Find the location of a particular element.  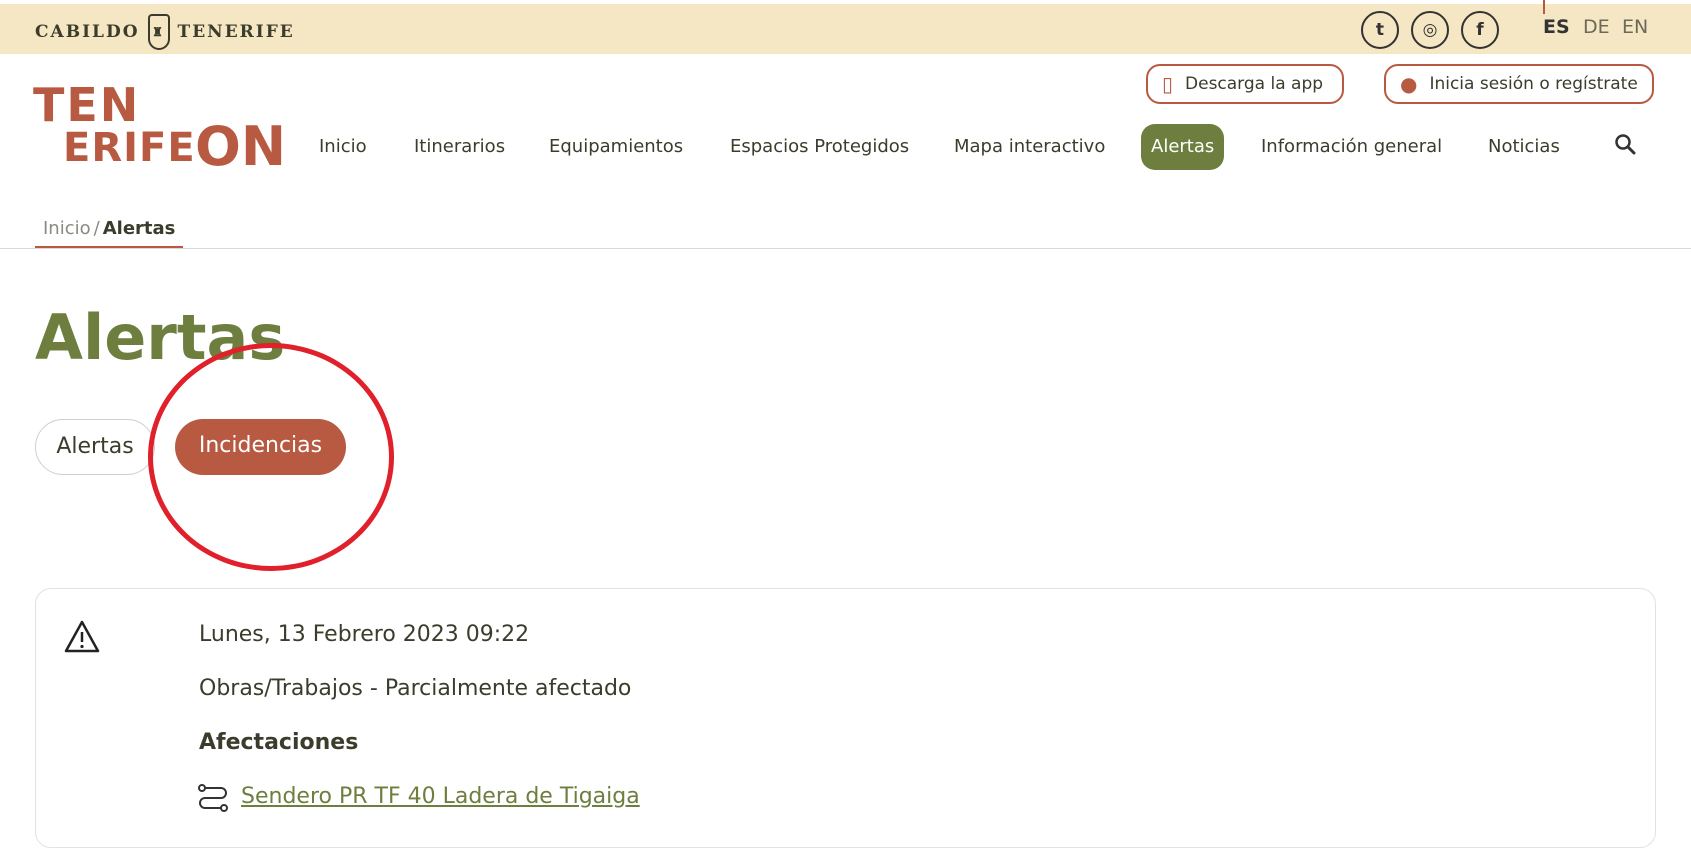

breadcrumb-home: Inicio is located at coordinates (67, 228).